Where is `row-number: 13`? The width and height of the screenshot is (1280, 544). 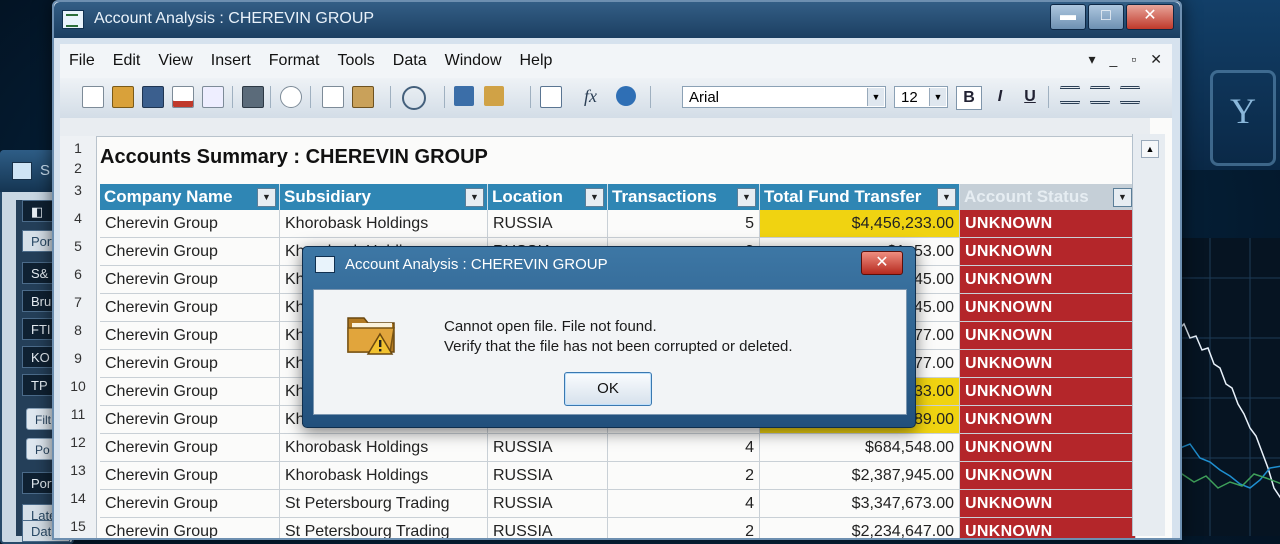
row-number: 13 is located at coordinates (78, 470).